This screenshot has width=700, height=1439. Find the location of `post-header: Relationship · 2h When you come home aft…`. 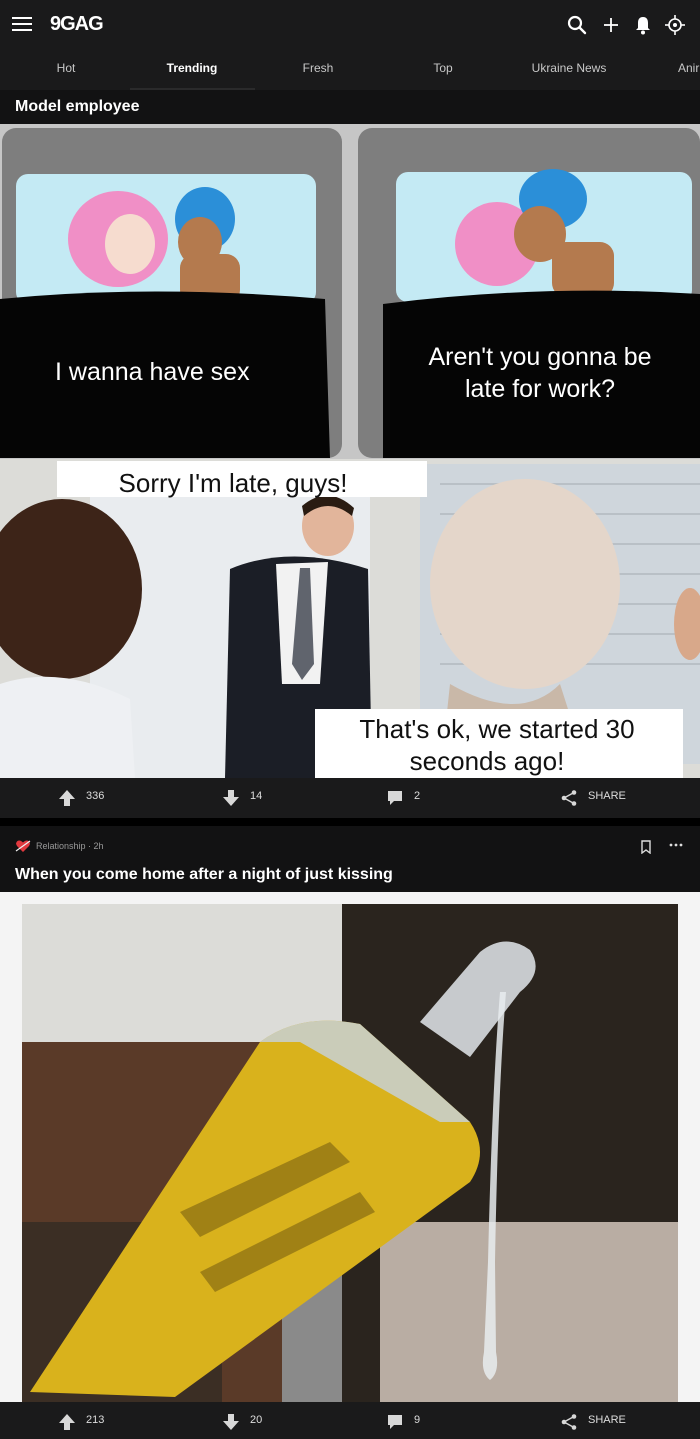

post-header: Relationship · 2h When you come home aft… is located at coordinates (350, 859).